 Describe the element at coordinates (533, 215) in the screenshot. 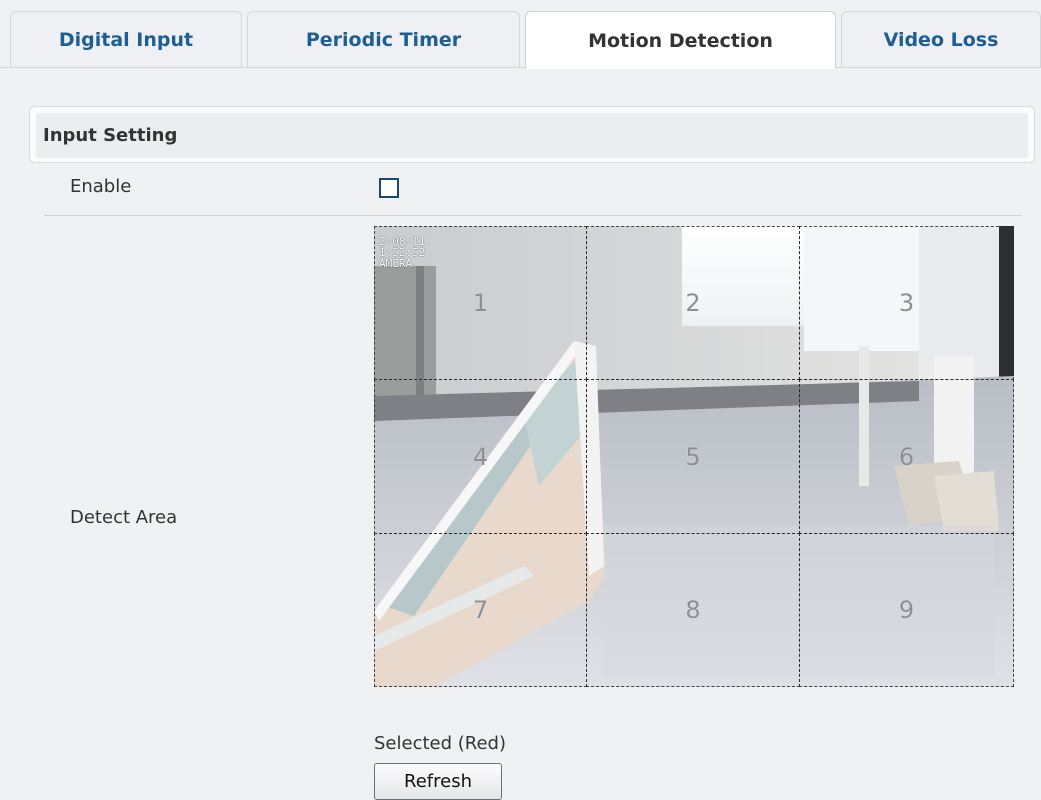

I see `row-divider` at that location.